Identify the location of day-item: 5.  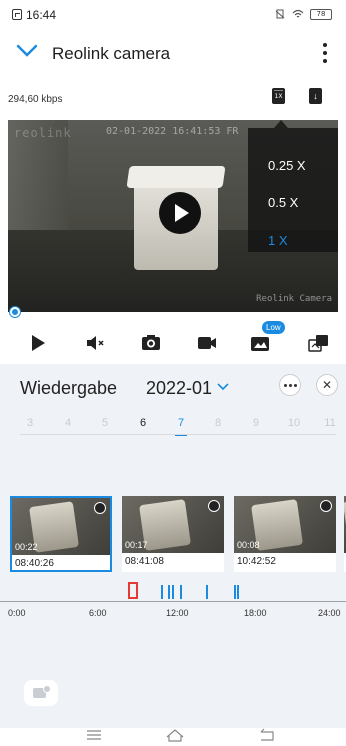
(105, 423).